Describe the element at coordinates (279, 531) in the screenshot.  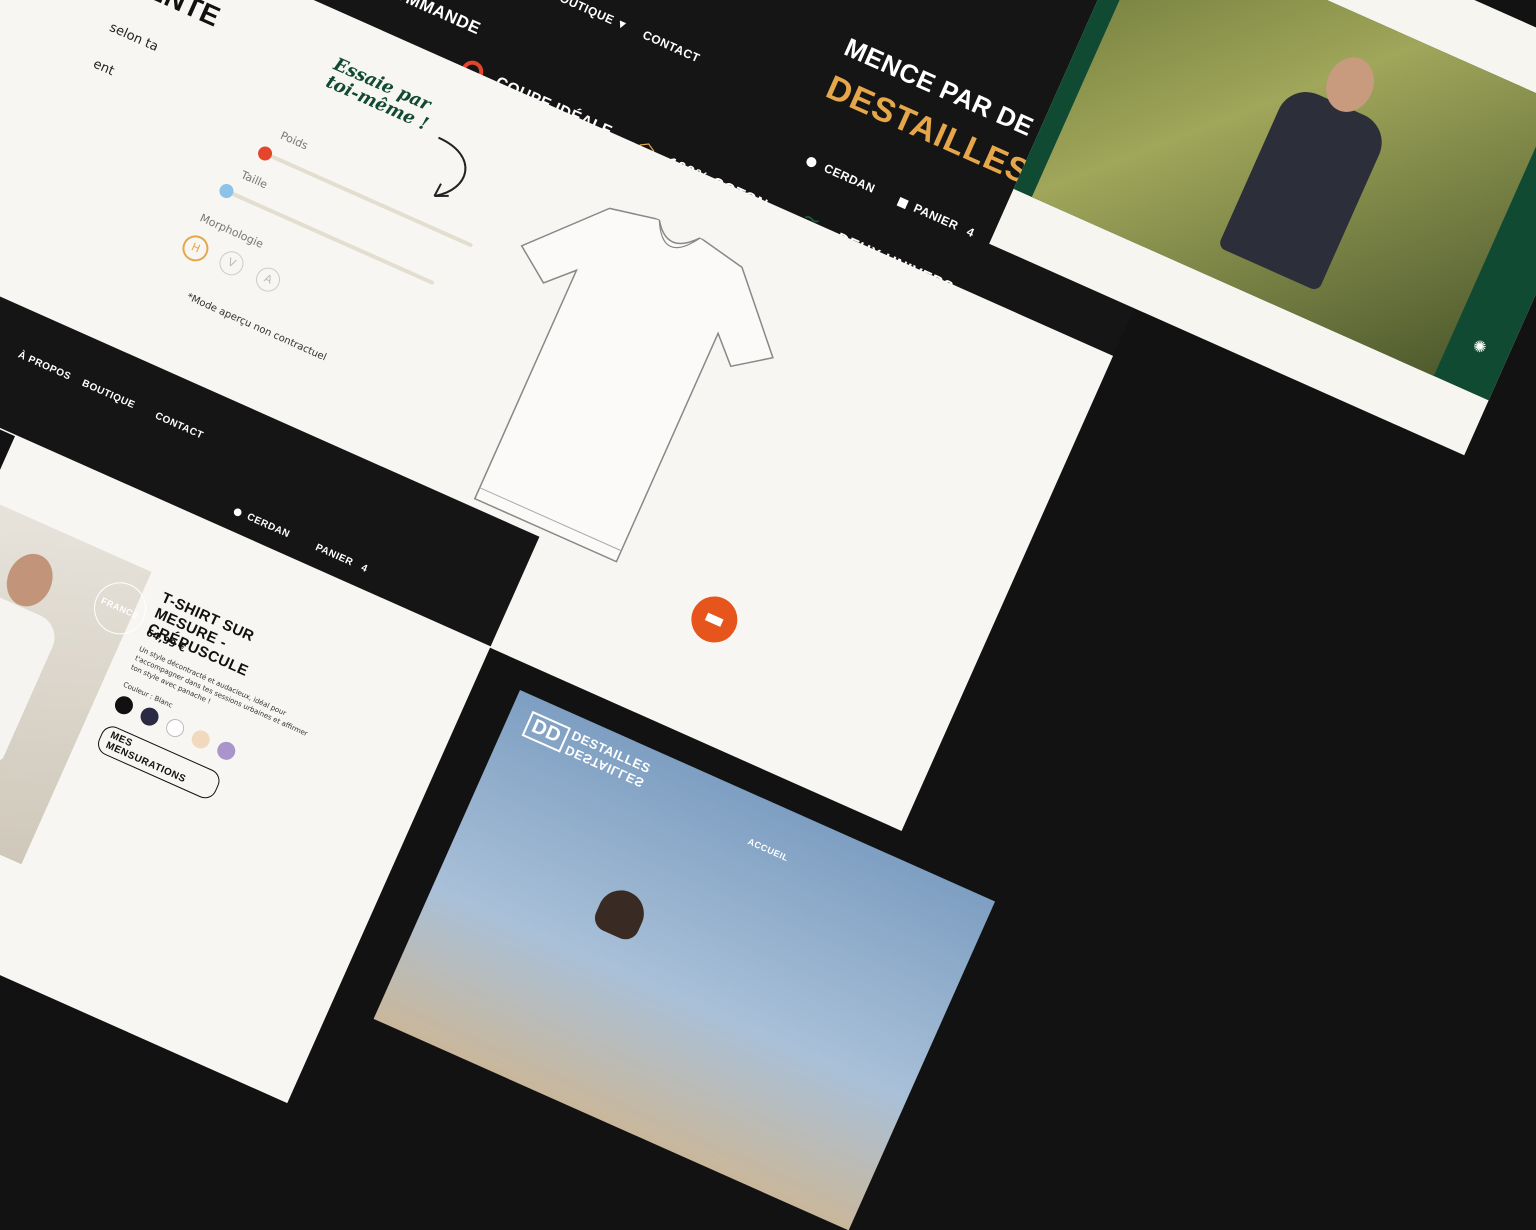
I see `account-menu-2: CERDAN` at that location.